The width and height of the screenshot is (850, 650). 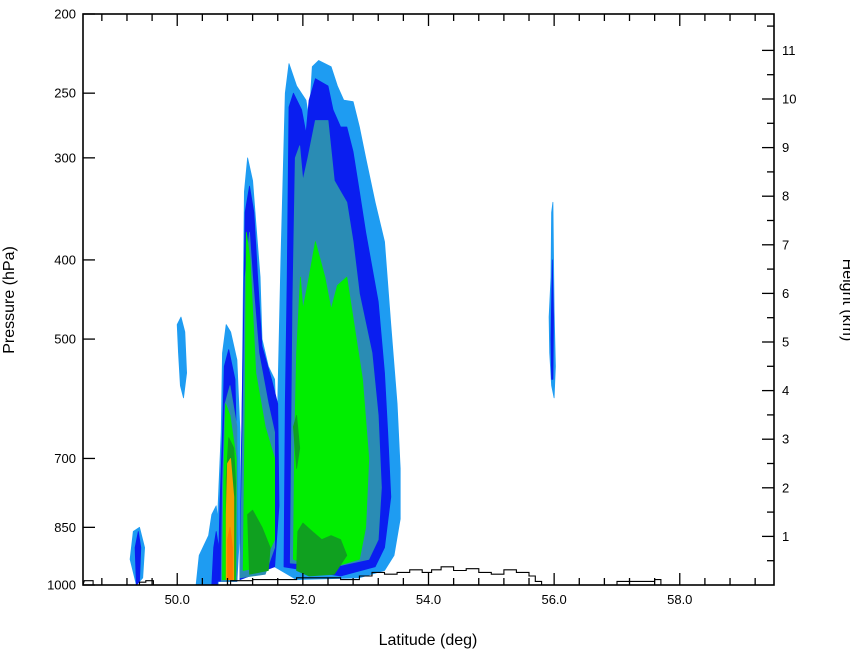 What do you see at coordinates (785, 147) in the screenshot?
I see `y-right-tick-label: 9` at bounding box center [785, 147].